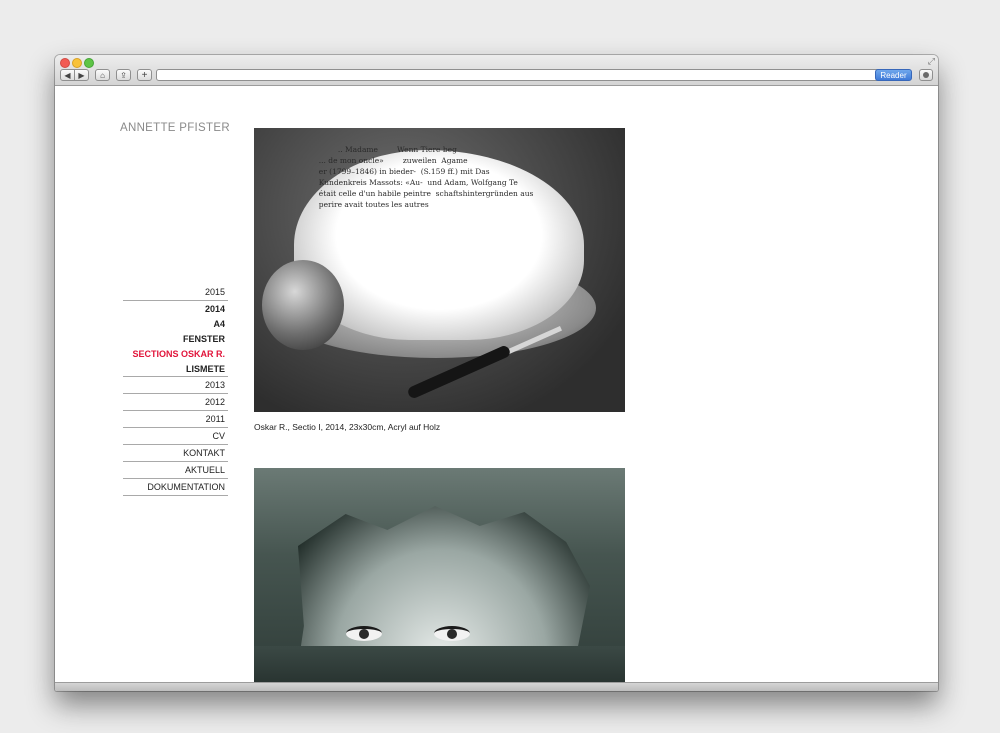 Image resolution: width=1000 pixels, height=733 pixels. What do you see at coordinates (175, 308) in the screenshot?
I see `nav-item-2014: 2014` at bounding box center [175, 308].